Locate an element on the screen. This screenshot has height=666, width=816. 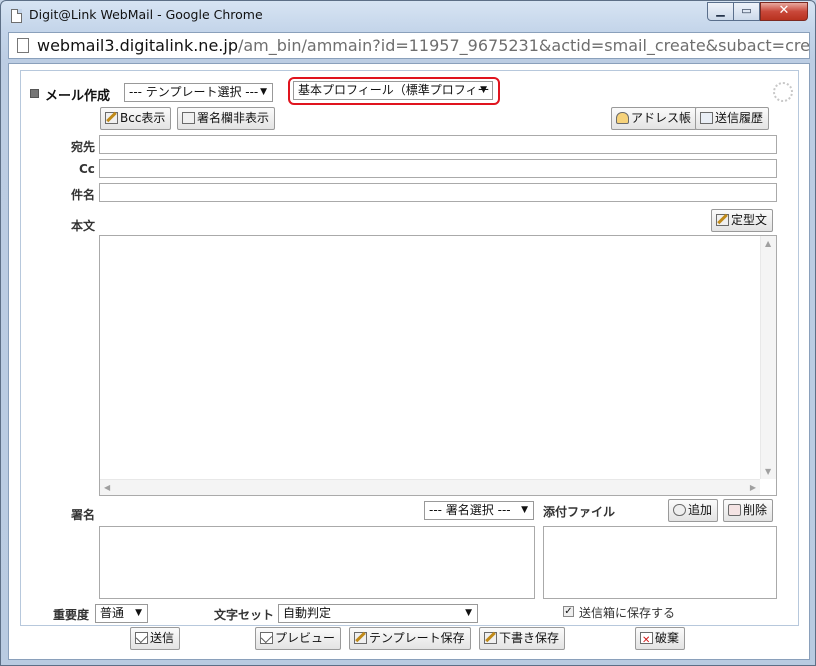
attachment-label: 添付ファイル is located at coordinates (579, 512).